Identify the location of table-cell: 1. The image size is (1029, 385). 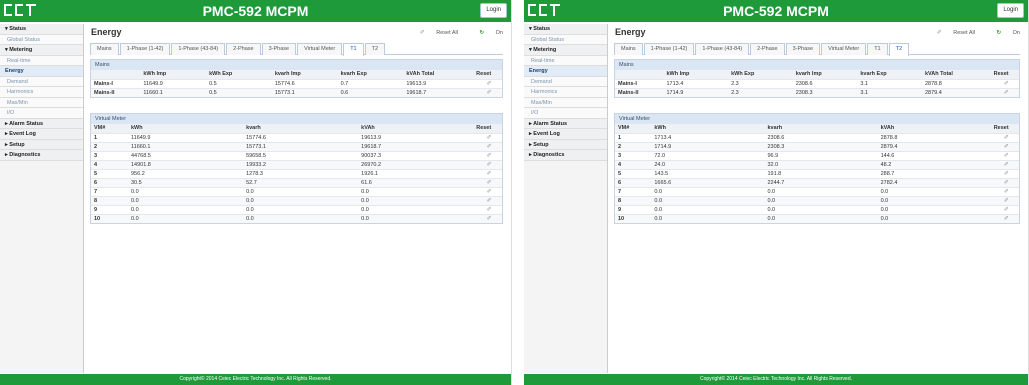
(109, 137).